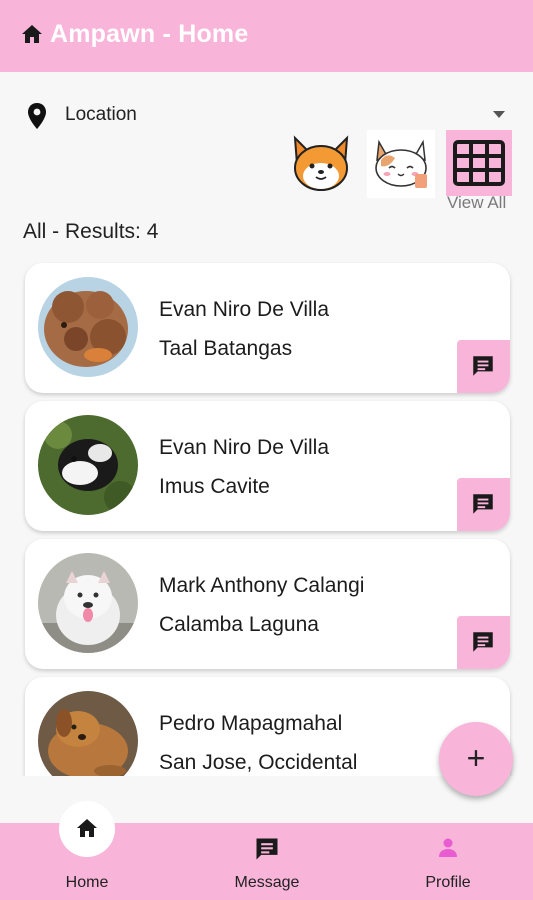  Describe the element at coordinates (226, 348) in the screenshot. I see `owner-location: Taal Batangas` at that location.